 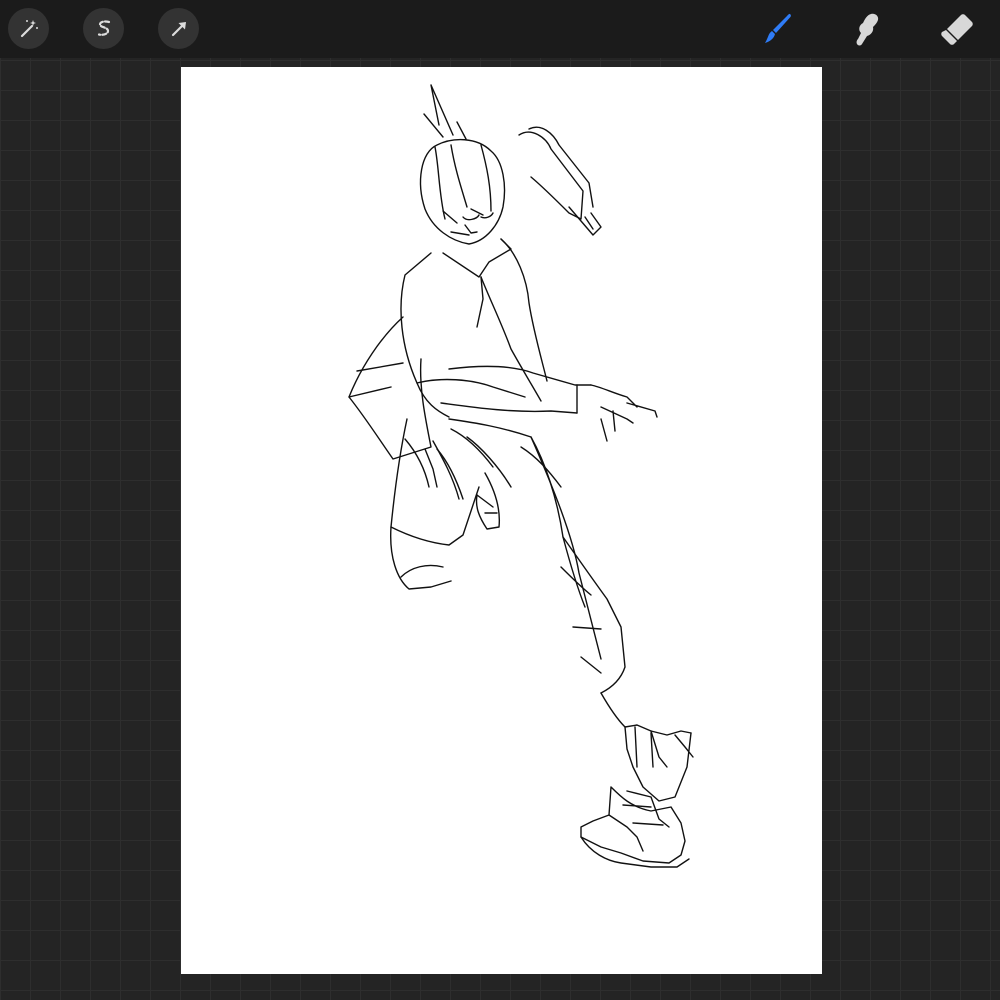 I want to click on smudge-button, so click(x=867, y=29).